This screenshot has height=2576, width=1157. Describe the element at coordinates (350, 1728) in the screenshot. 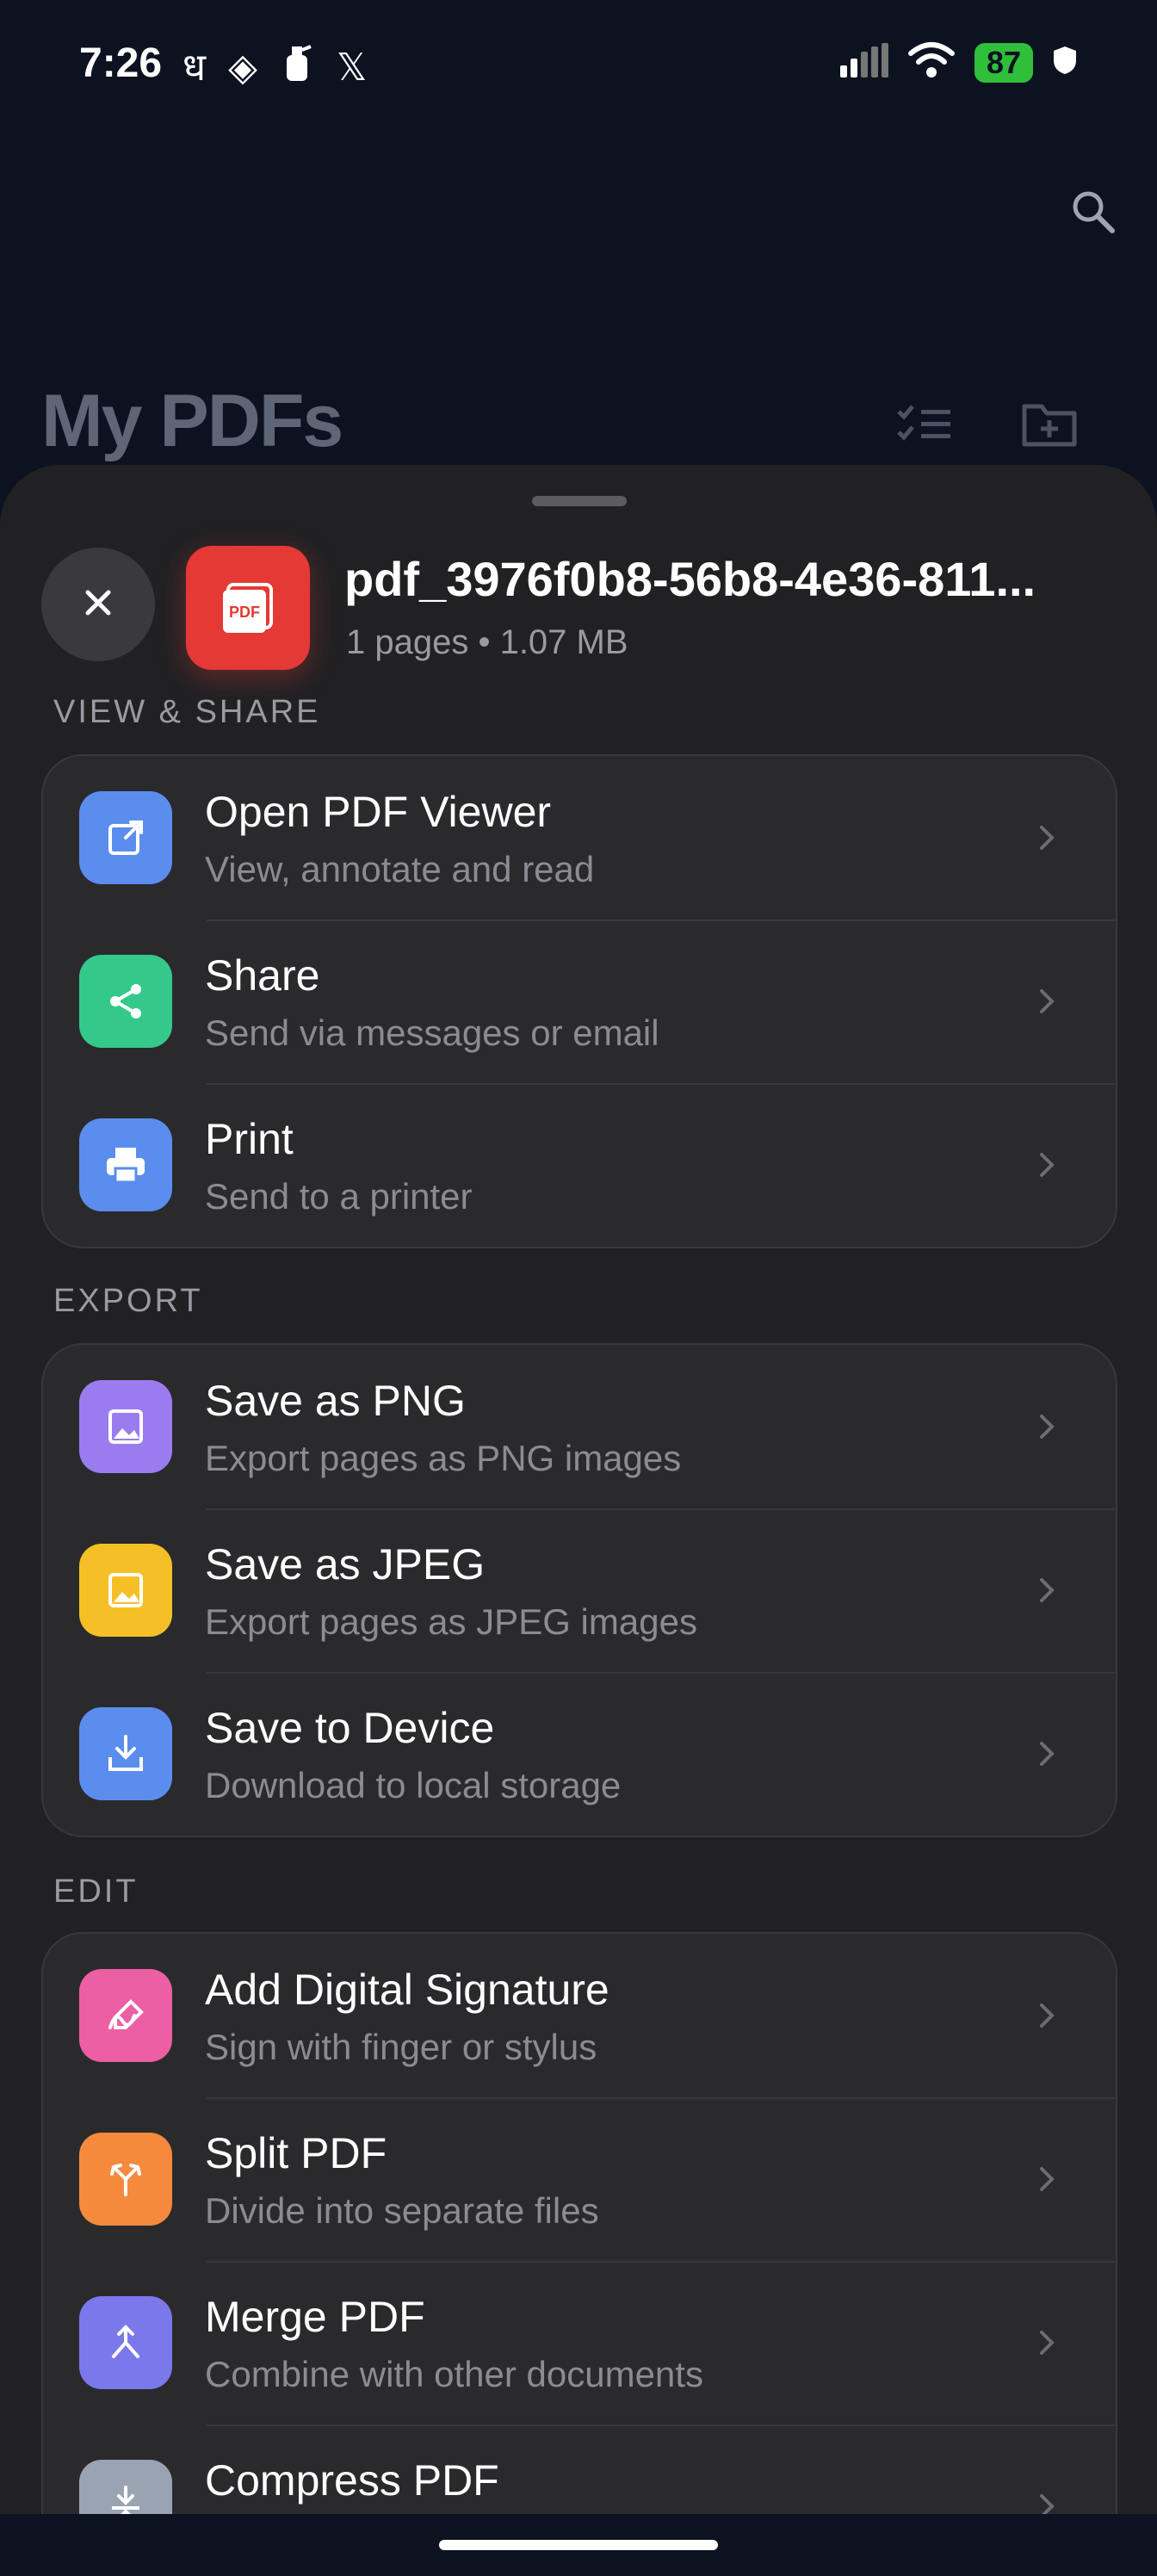

I see `item-title: Save to Device` at that location.